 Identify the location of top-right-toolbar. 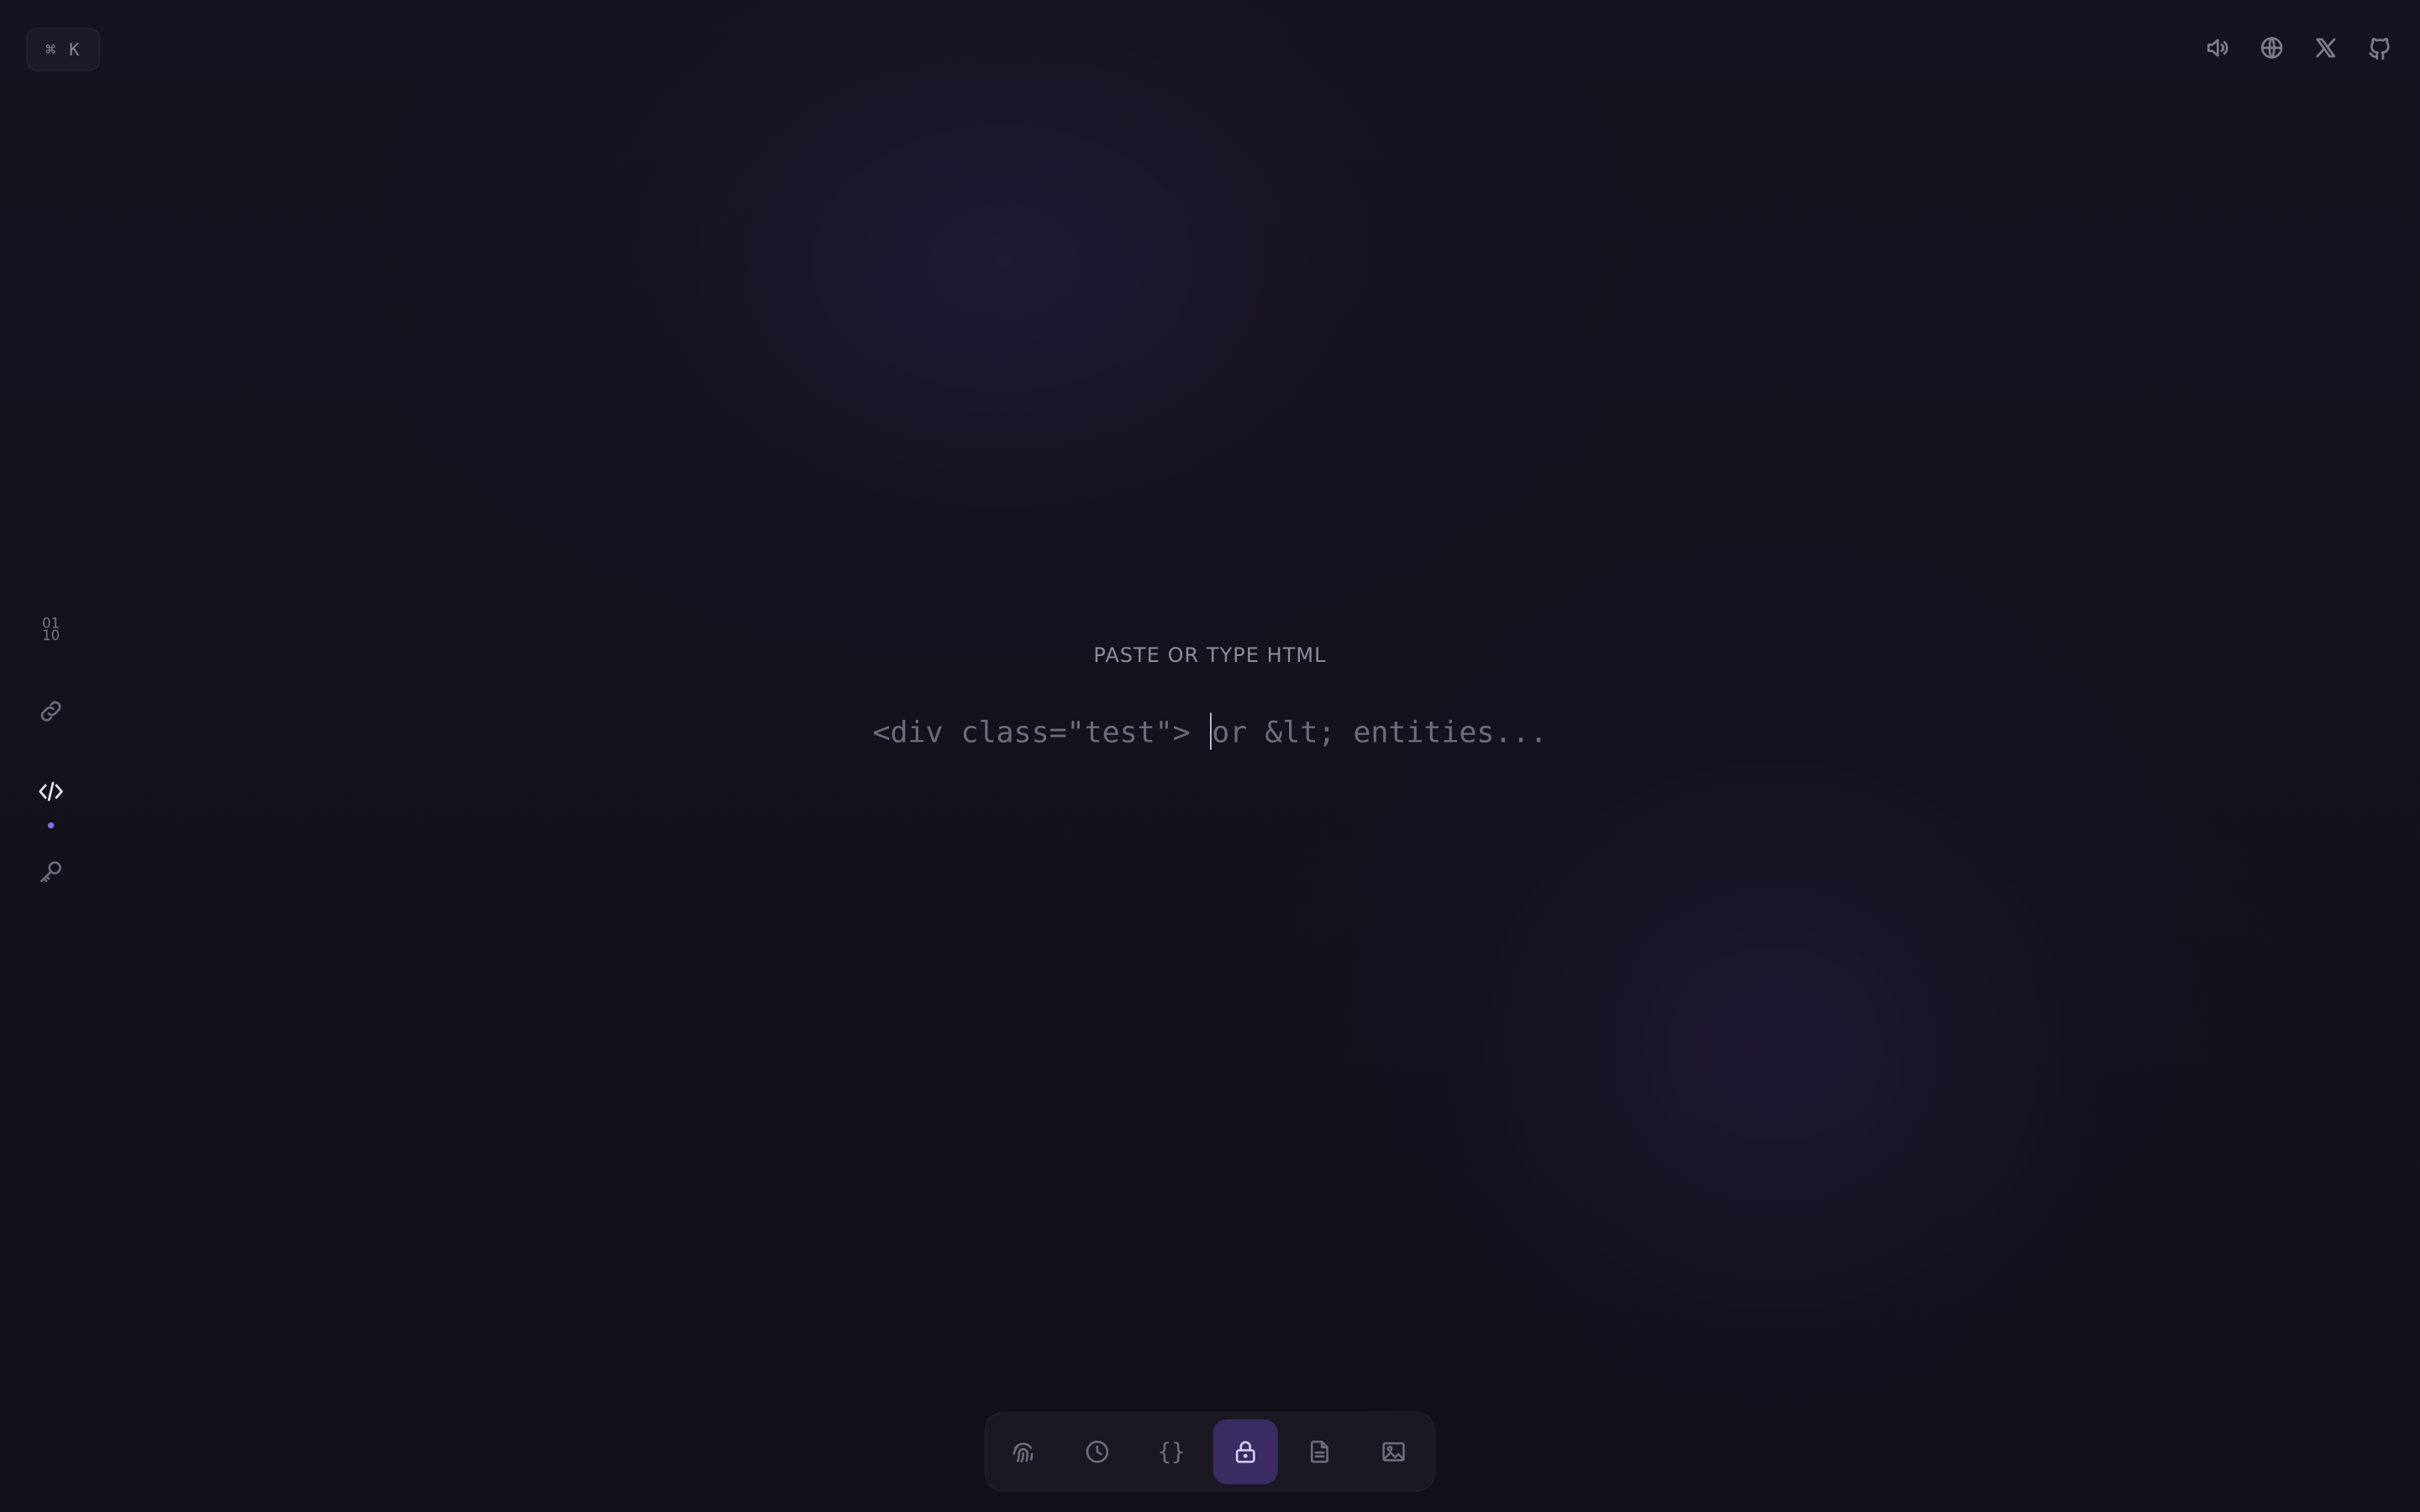
(2298, 47).